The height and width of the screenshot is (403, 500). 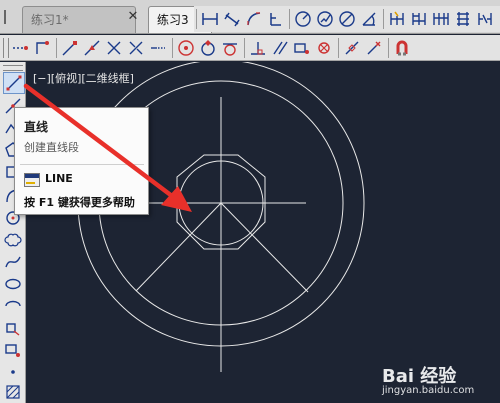 I want to click on baidu-watermark: Bai 经验 jingyan.baidu.com, so click(x=441, y=377).